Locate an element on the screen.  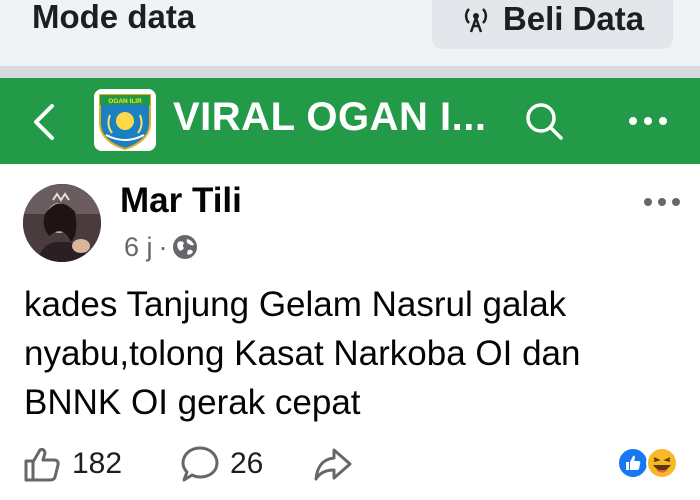
thumbs-up-icon is located at coordinates (42, 464).